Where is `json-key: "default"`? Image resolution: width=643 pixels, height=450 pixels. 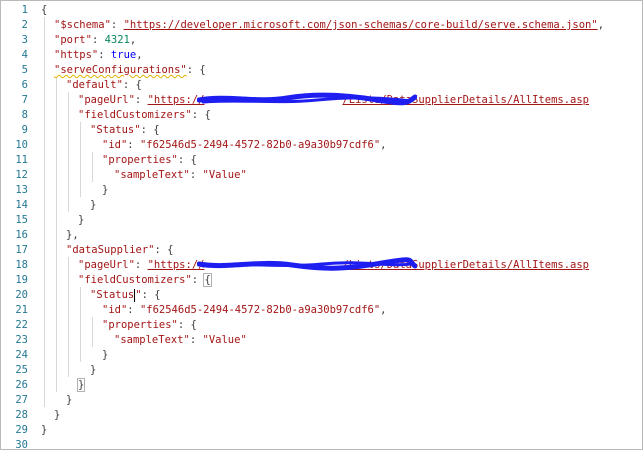 json-key: "default" is located at coordinates (94, 85).